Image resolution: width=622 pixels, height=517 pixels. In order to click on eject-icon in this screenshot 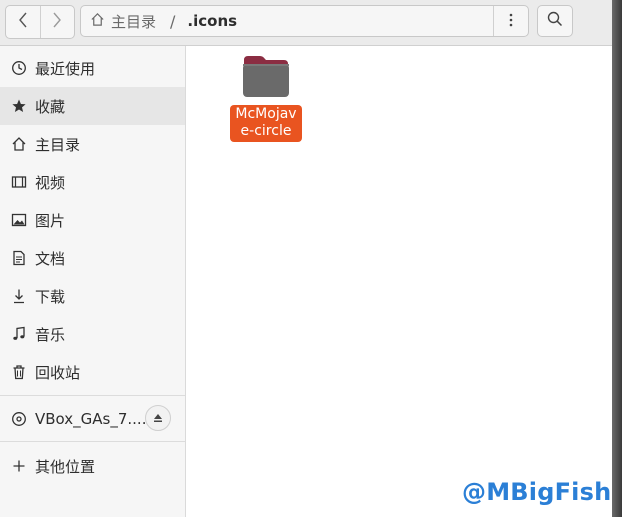, I will do `click(158, 418)`.